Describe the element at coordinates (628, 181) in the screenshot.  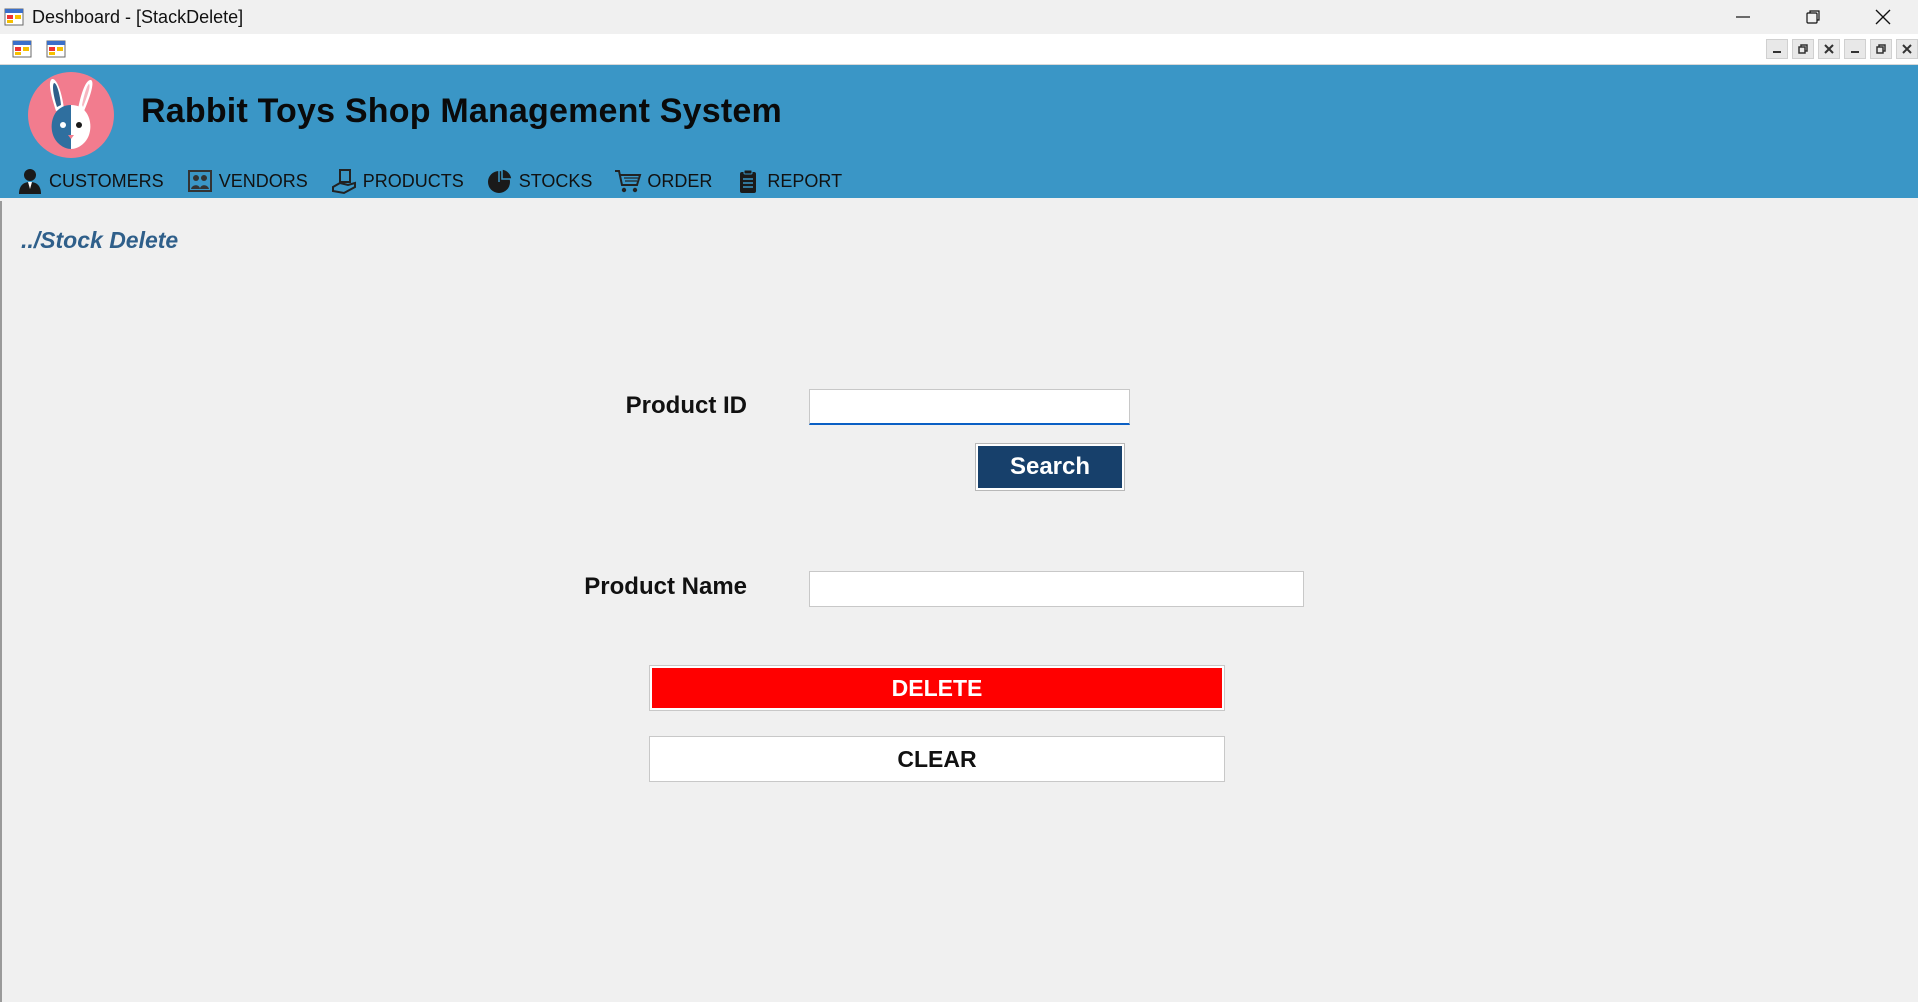
I see `cart-icon` at that location.